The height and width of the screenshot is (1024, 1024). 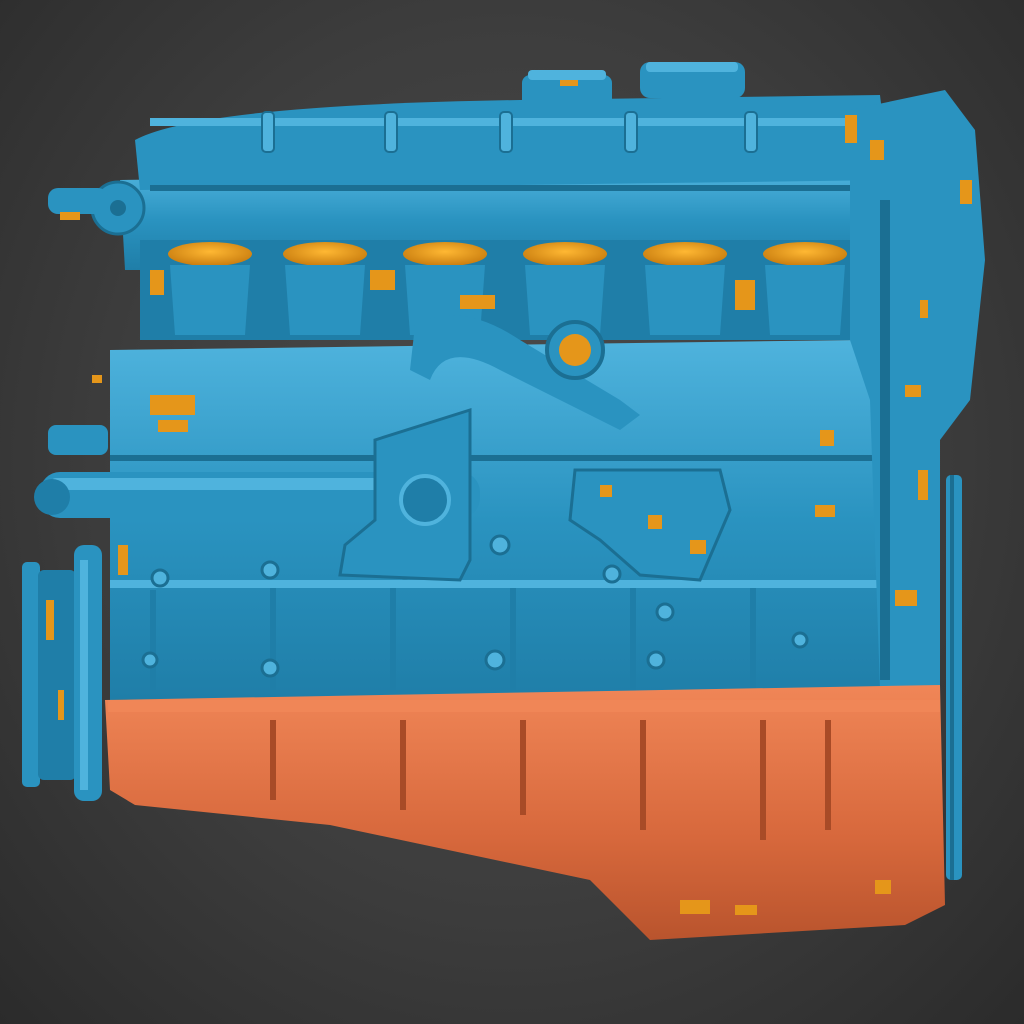 What do you see at coordinates (954, 677) in the screenshot?
I see `flywheel-ring-gear` at bounding box center [954, 677].